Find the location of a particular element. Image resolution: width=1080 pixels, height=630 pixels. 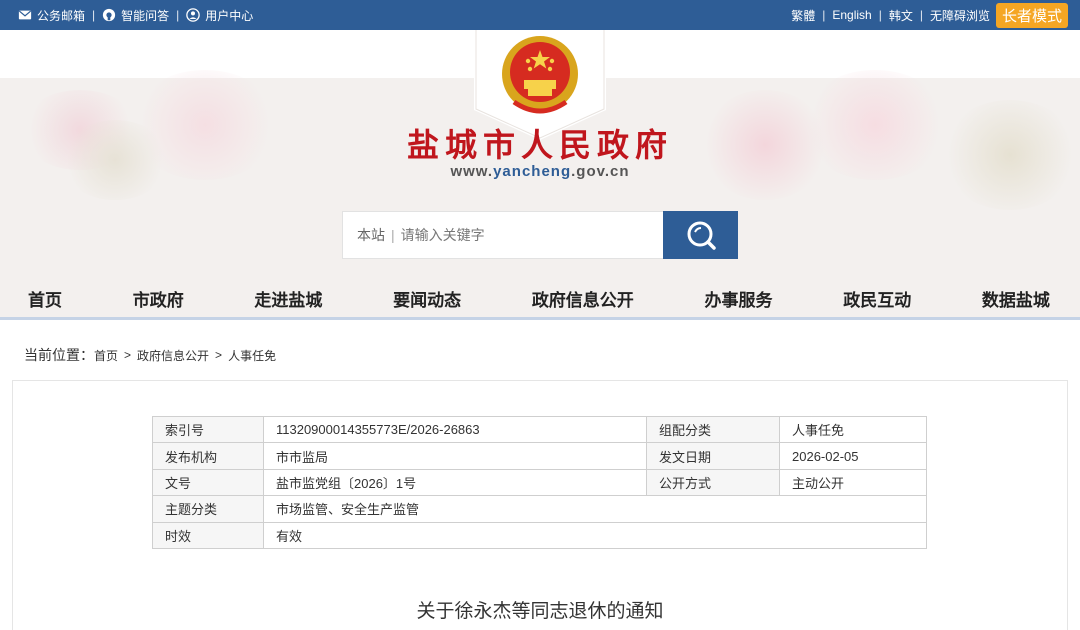

traditional-chinese-link: 繁體 is located at coordinates (803, 15).